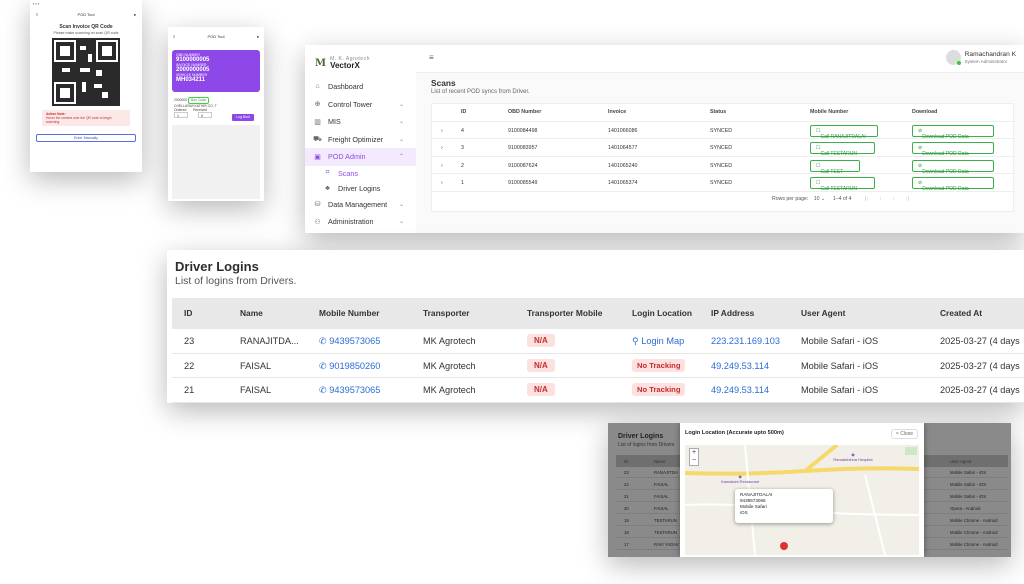 This screenshot has width=1024, height=584. What do you see at coordinates (980, 57) in the screenshot?
I see `user-menu: Ramachandran K System Administrator` at bounding box center [980, 57].